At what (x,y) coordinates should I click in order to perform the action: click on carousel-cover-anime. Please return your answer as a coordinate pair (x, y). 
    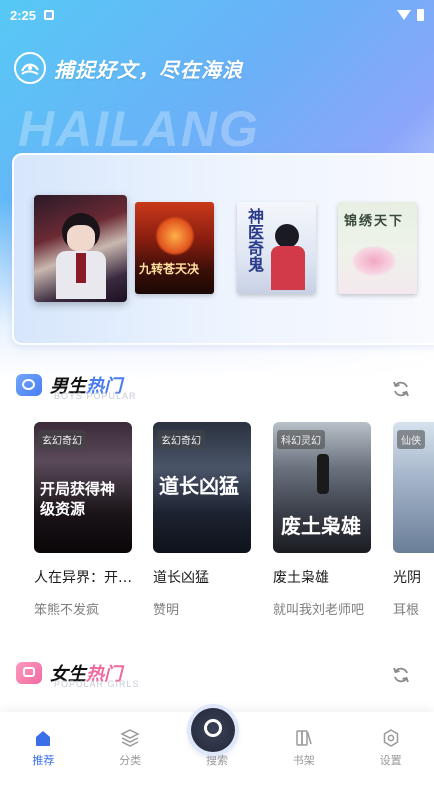
    Looking at the image, I should click on (80, 248).